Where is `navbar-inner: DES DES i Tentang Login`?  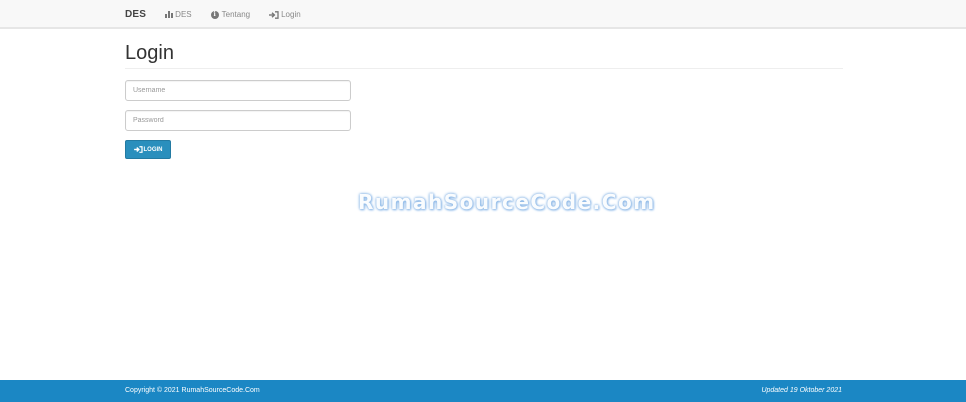 navbar-inner: DES DES i Tentang Login is located at coordinates (222, 14).